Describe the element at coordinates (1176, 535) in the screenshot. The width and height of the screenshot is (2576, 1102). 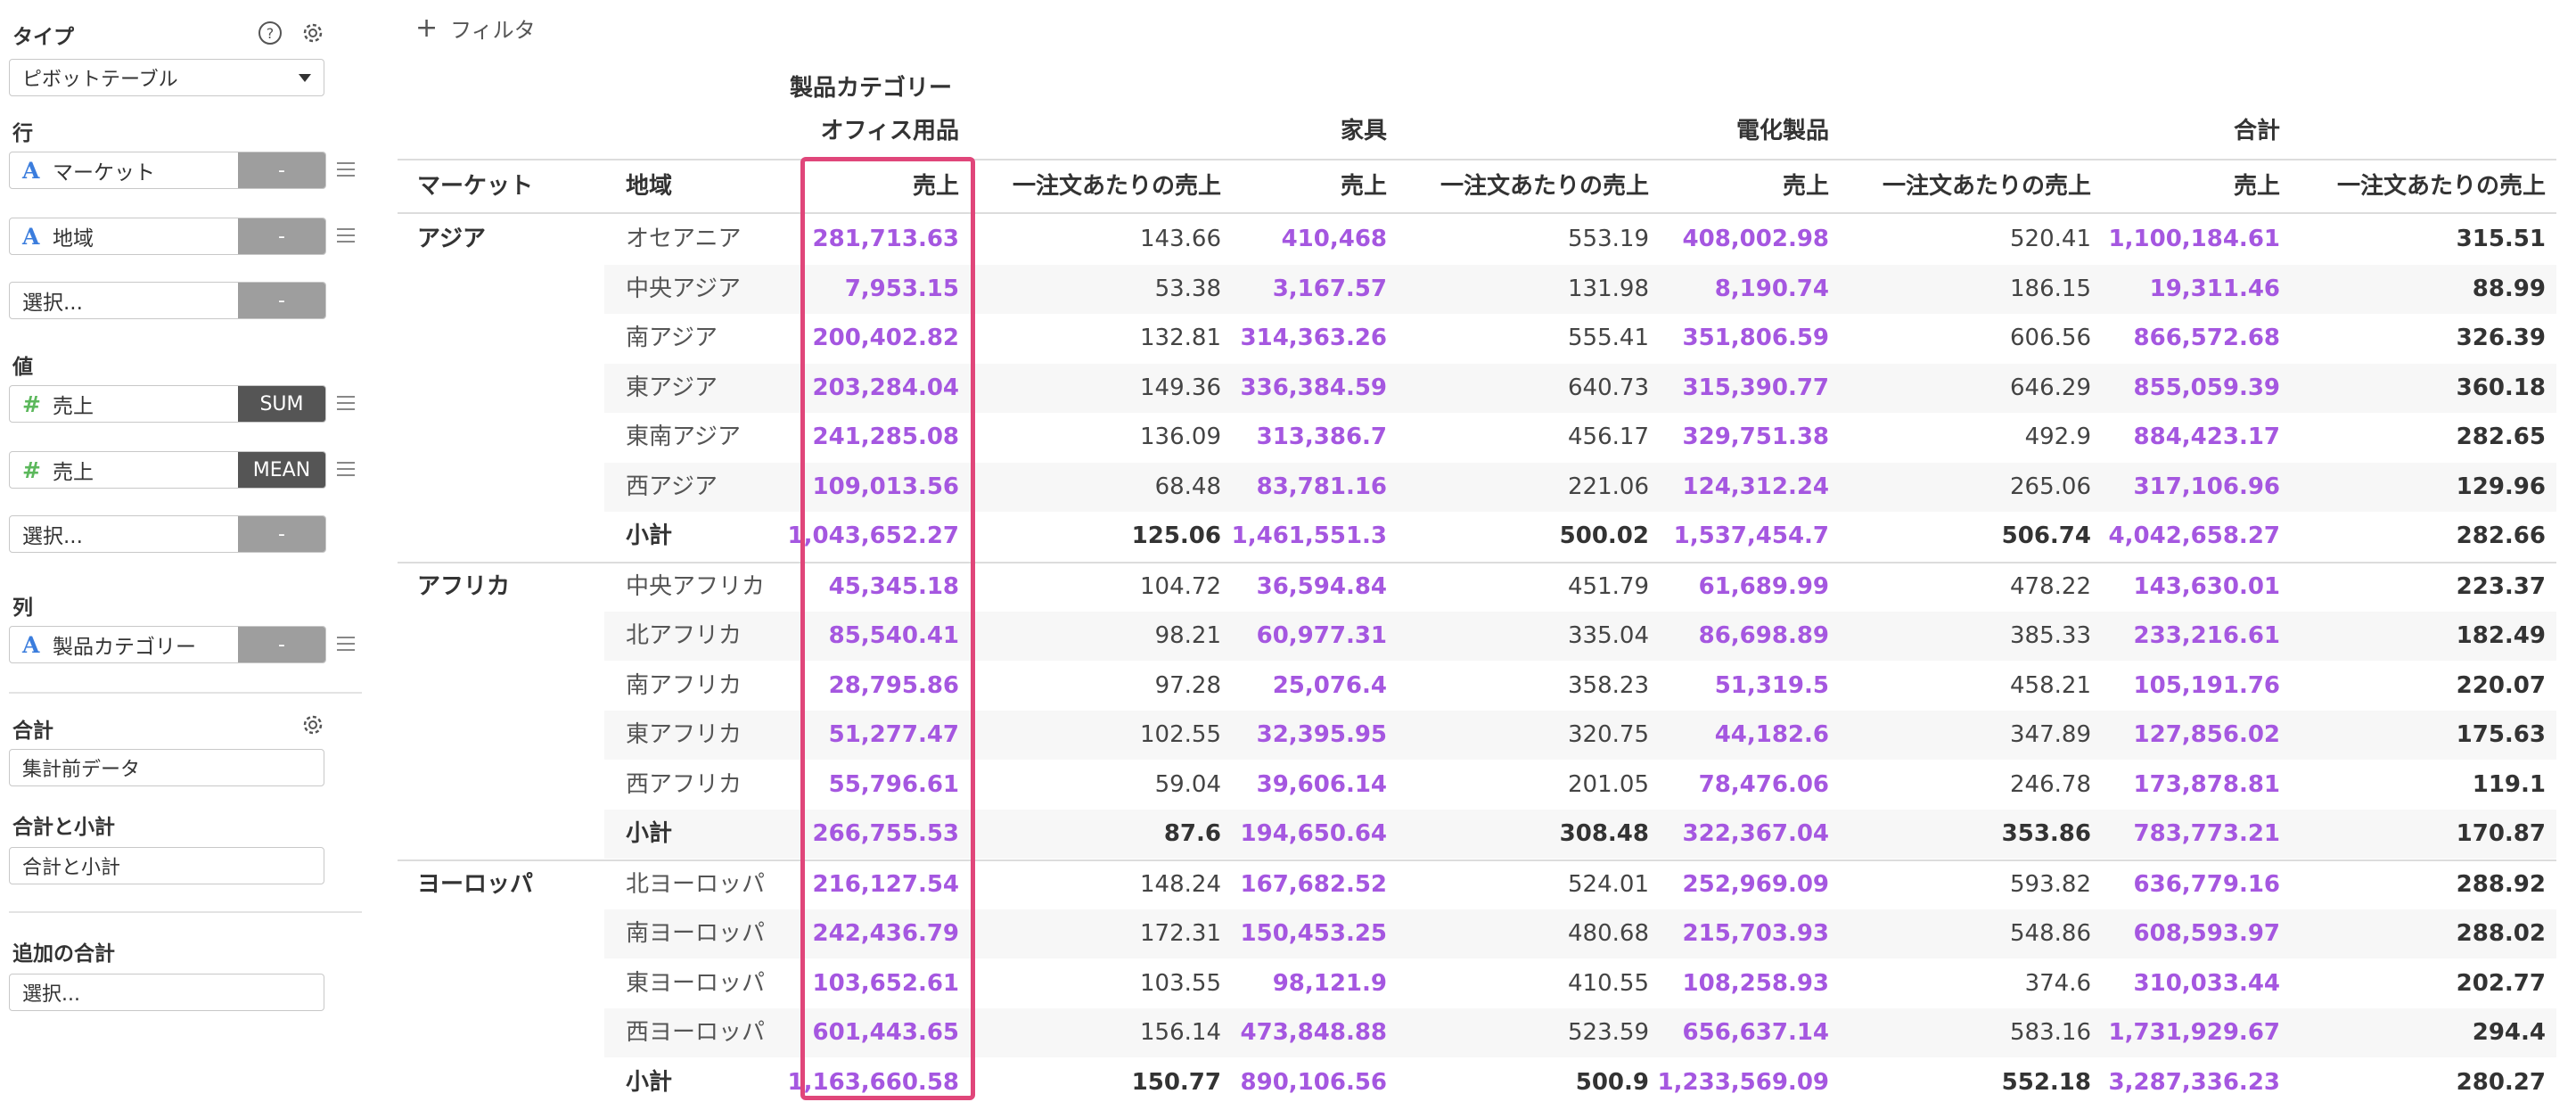
I see `table-cell: 125.06` at that location.